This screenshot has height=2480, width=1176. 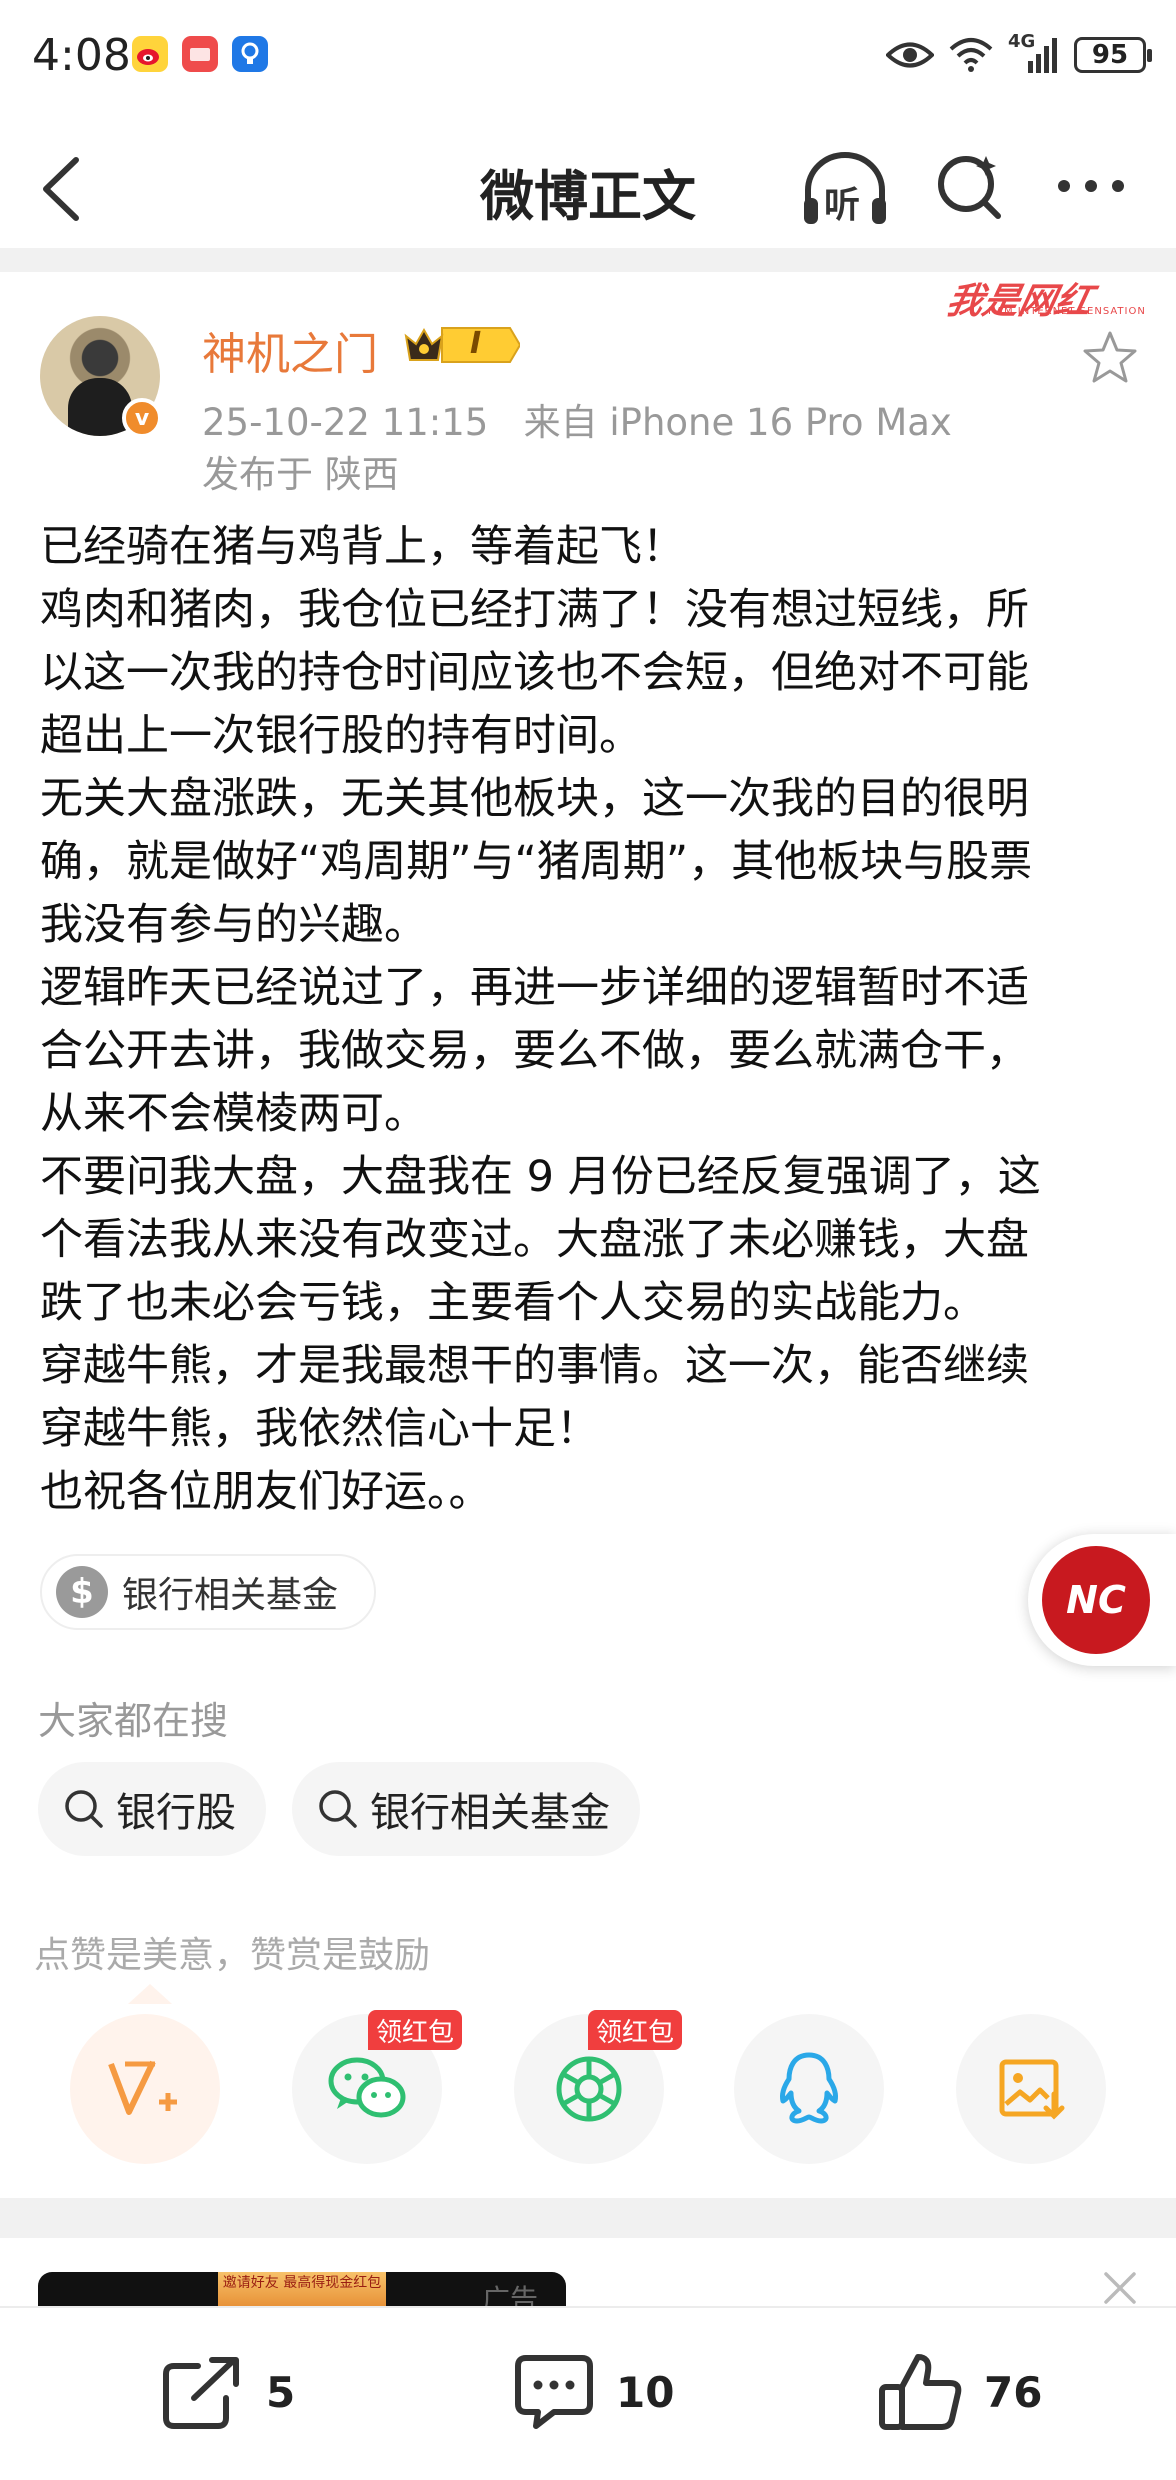 I want to click on vip-level: I, so click(x=476, y=343).